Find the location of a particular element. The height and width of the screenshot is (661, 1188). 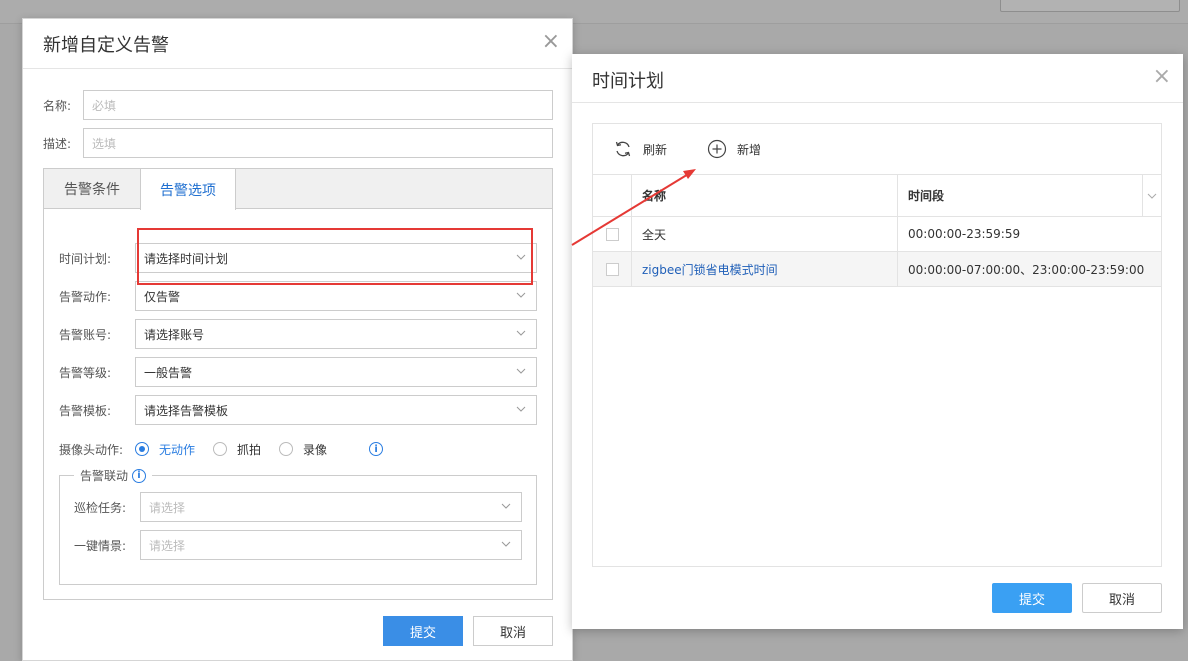

row-name-cell: 全天 is located at coordinates (765, 234).